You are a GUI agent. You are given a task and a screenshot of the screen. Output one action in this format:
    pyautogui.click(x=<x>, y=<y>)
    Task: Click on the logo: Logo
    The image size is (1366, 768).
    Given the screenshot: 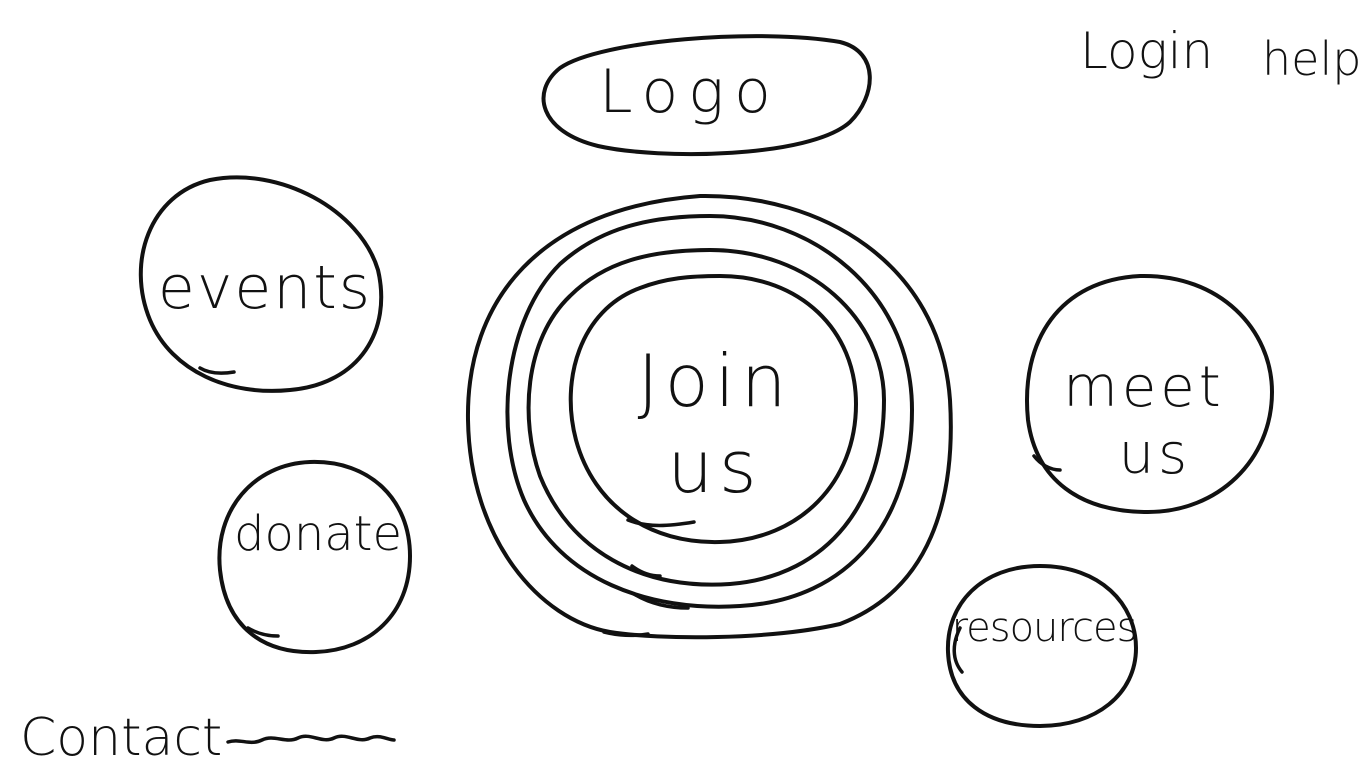 What is the action you would take?
    pyautogui.click(x=690, y=92)
    